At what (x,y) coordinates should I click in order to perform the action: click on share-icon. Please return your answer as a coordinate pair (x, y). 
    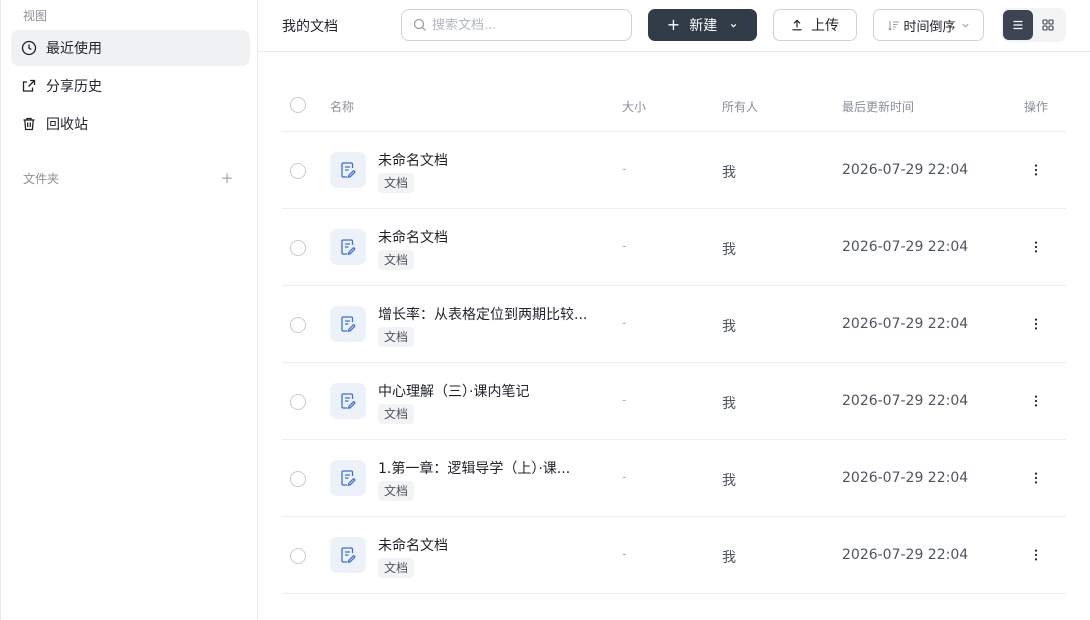
    Looking at the image, I should click on (29, 86).